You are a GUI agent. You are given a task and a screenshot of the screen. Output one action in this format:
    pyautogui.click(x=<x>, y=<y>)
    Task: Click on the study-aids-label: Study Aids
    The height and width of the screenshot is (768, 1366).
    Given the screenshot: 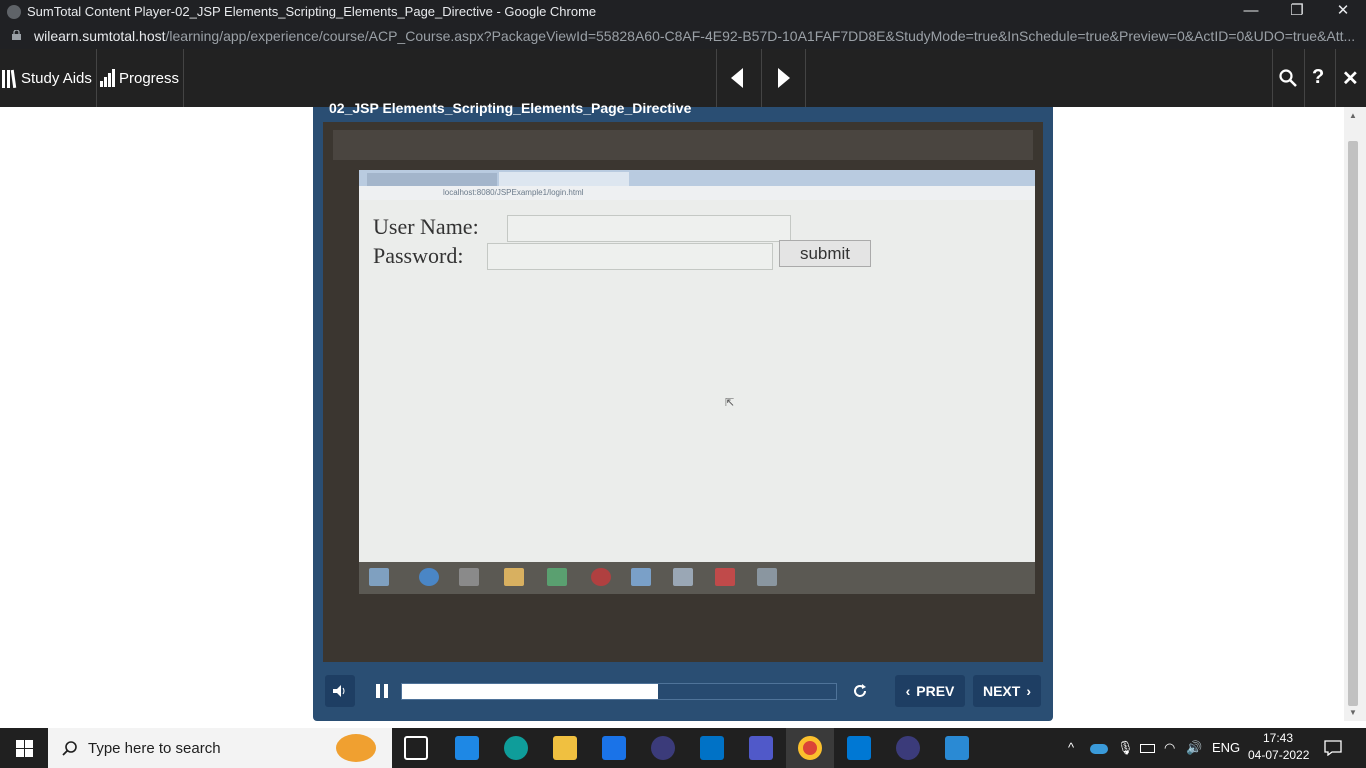 What is the action you would take?
    pyautogui.click(x=56, y=78)
    